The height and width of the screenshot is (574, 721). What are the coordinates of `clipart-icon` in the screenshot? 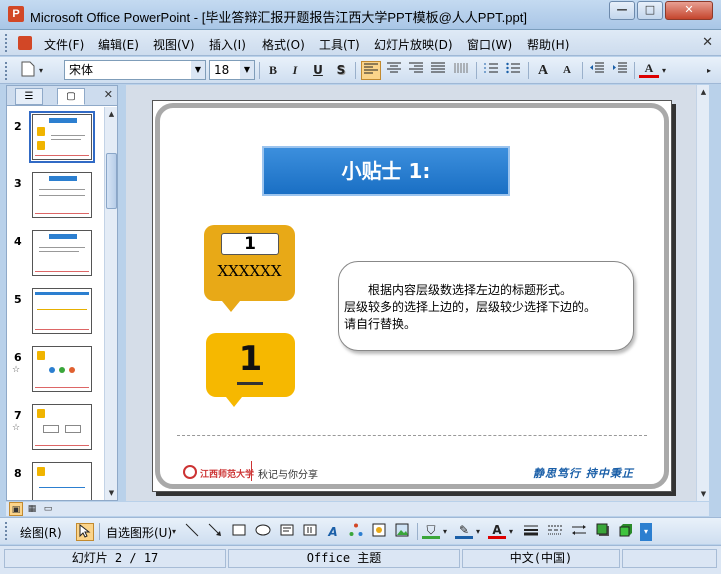 It's located at (379, 532).